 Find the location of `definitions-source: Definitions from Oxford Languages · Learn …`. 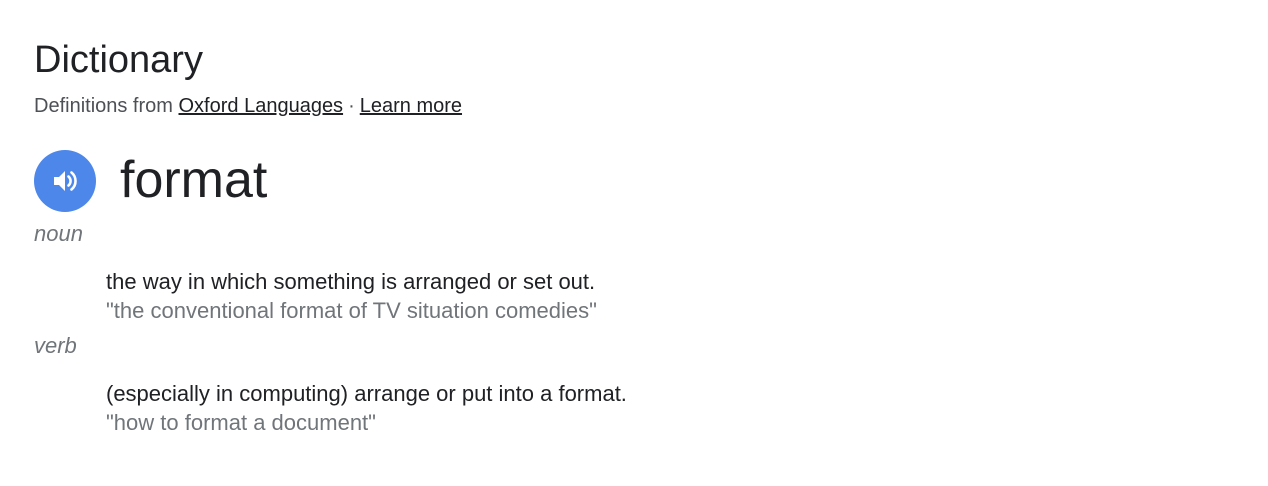

definitions-source: Definitions from Oxford Languages · Learn … is located at coordinates (248, 106).